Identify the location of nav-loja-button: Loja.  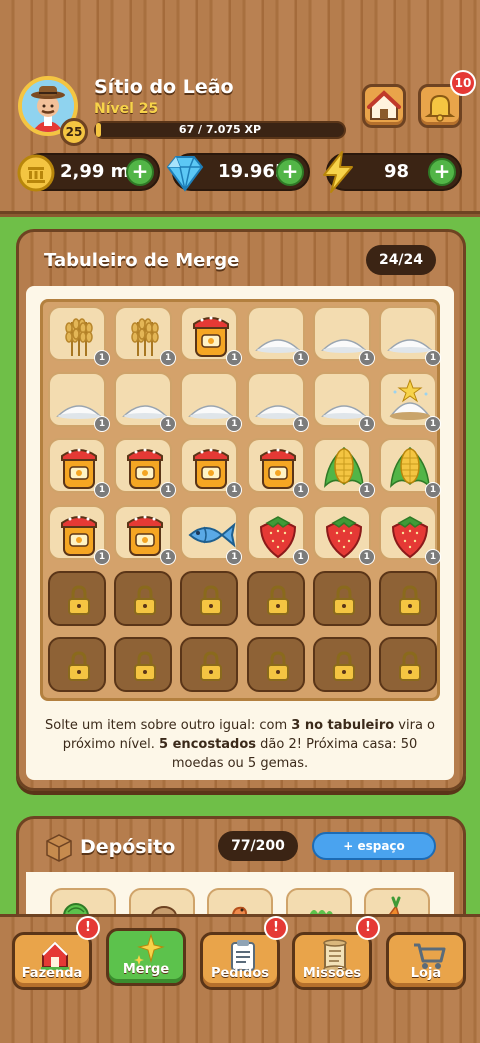
(426, 961).